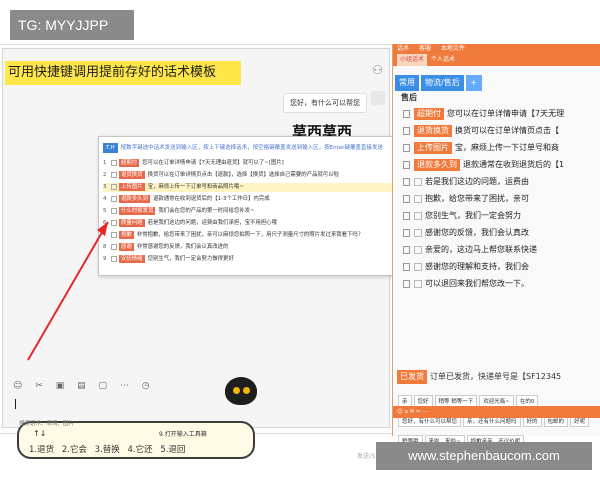  What do you see at coordinates (437, 165) in the screenshot?
I see `script-row-tag: 退款多久到` at bounding box center [437, 165].